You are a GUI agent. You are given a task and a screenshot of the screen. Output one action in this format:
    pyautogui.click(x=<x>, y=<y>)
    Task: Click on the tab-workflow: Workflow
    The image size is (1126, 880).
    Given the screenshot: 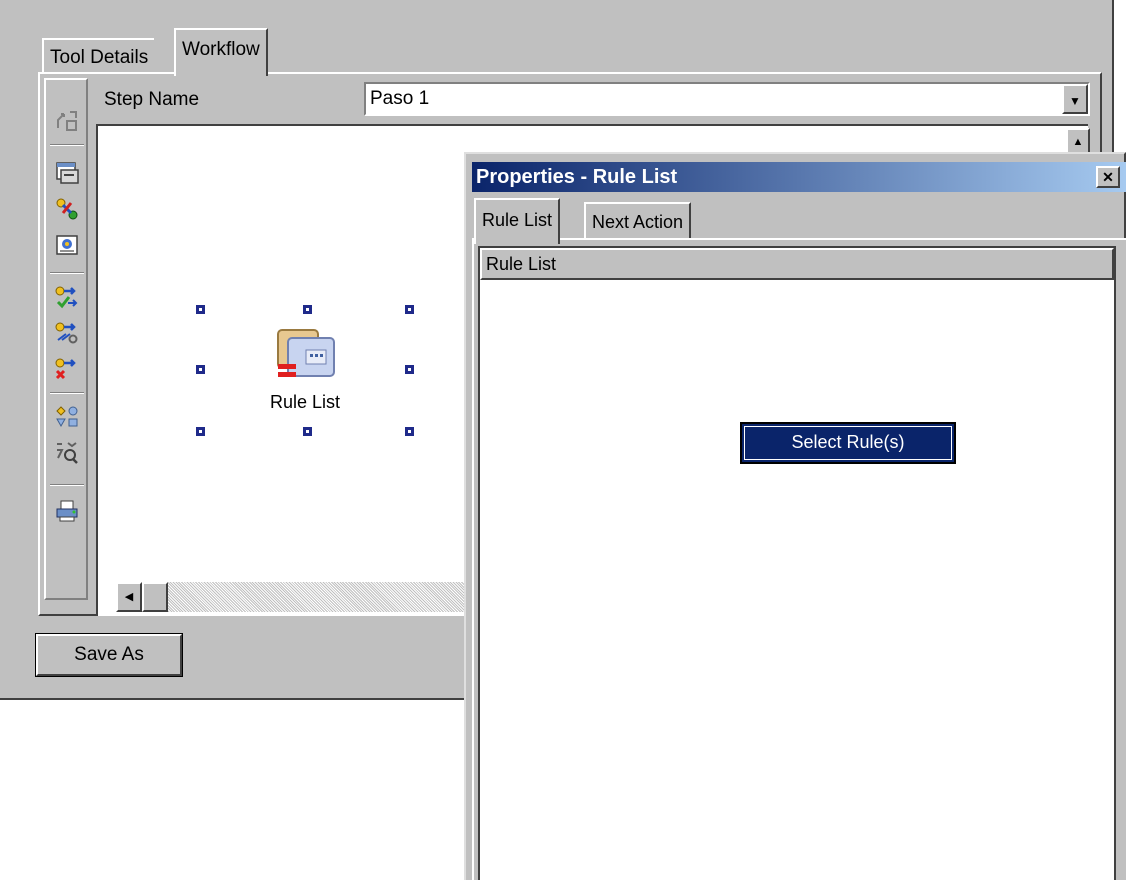 What is the action you would take?
    pyautogui.click(x=221, y=52)
    